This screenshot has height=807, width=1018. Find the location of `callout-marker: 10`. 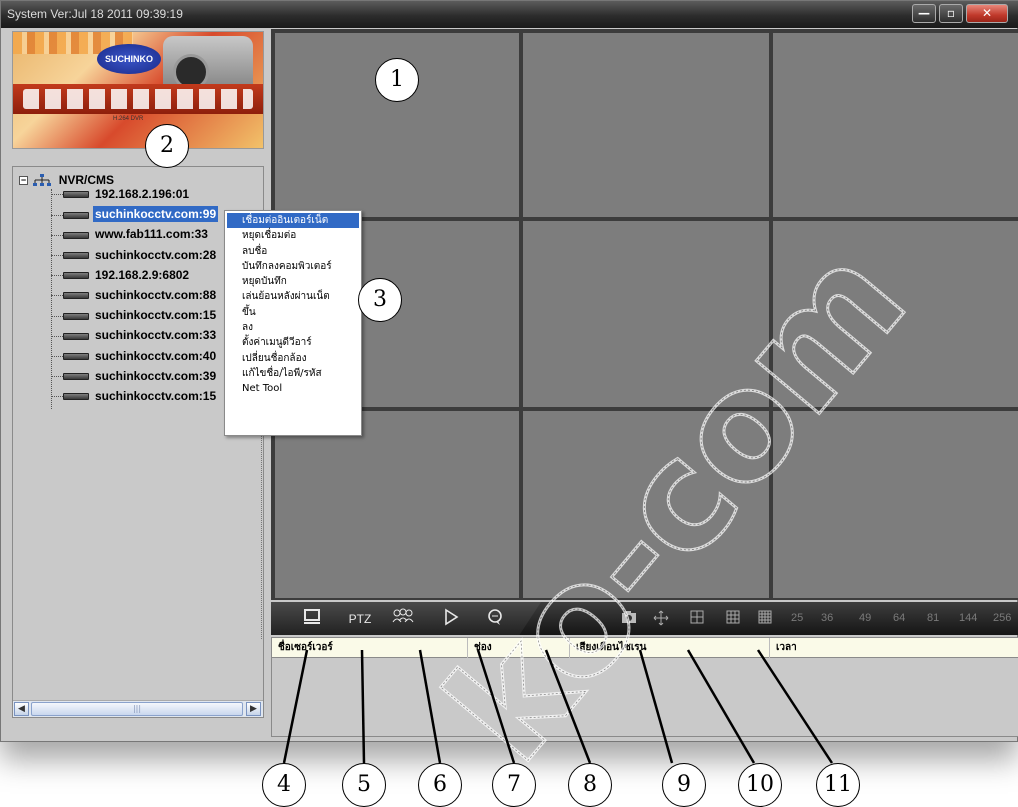

callout-marker: 10 is located at coordinates (760, 785).